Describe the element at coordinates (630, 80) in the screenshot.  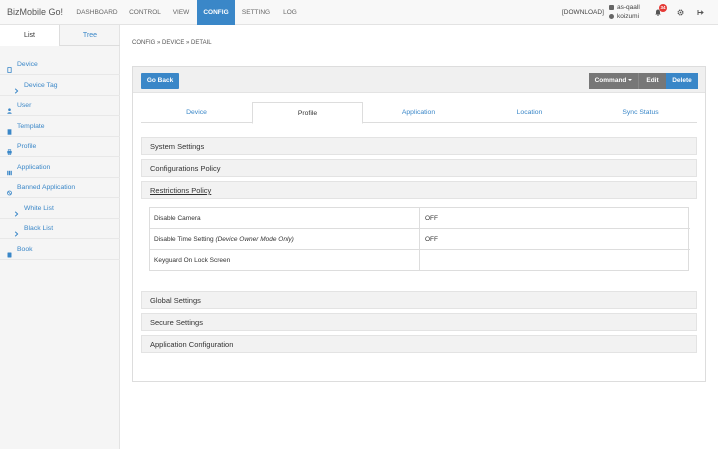
I see `caret-down-icon` at that location.